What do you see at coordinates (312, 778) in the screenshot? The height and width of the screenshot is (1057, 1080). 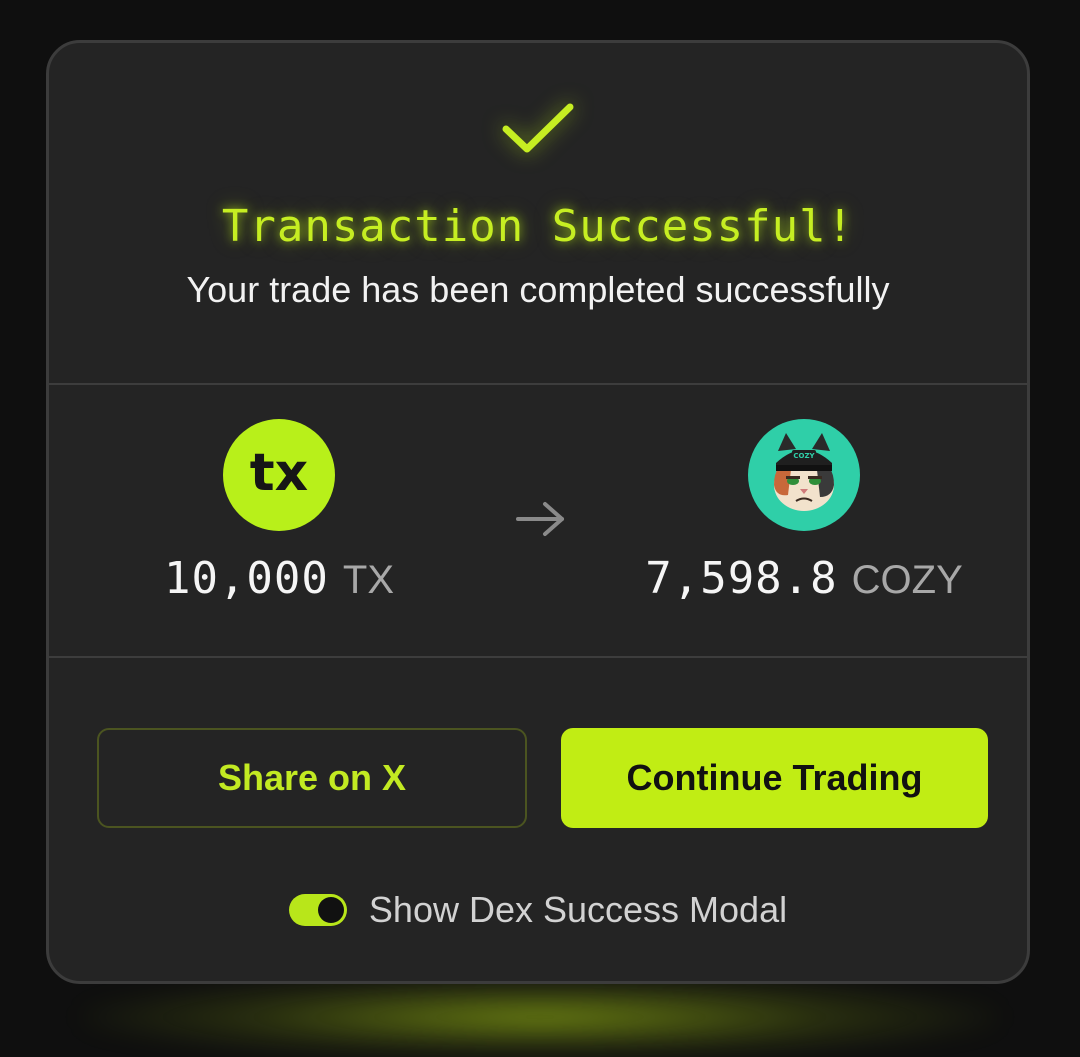 I see `share-on-x-button: Share on X` at bounding box center [312, 778].